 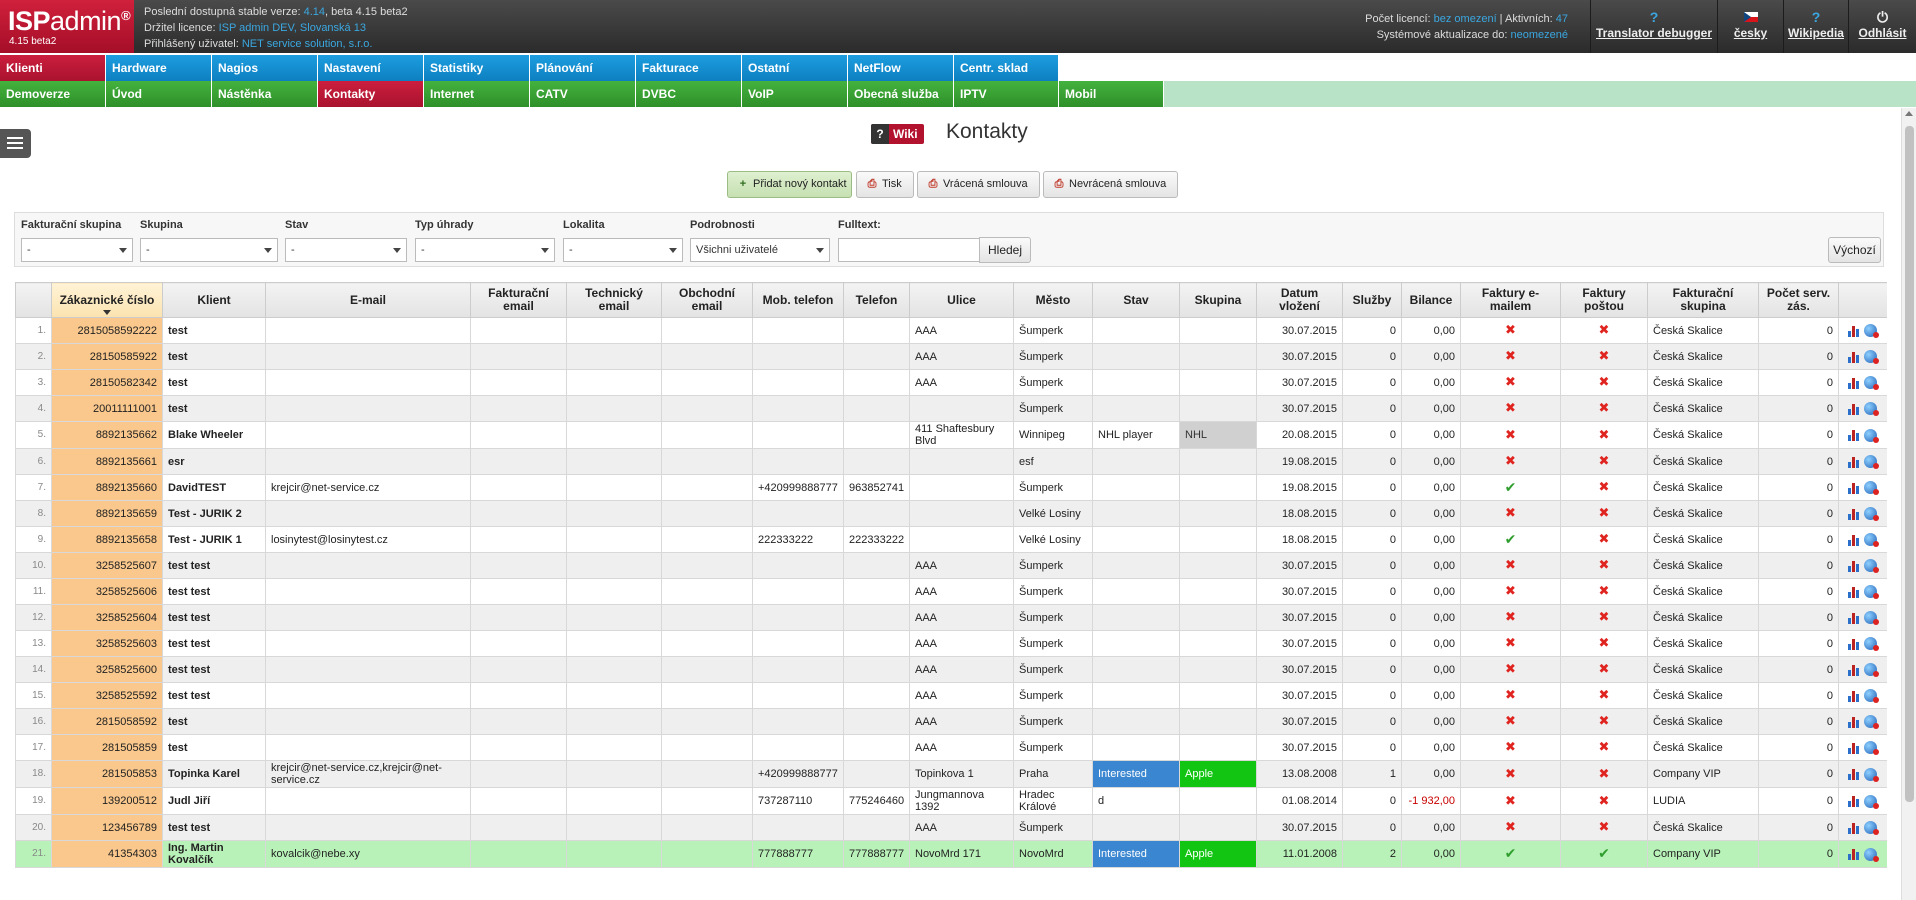 I want to click on page-scrollbar, so click(x=1908, y=504).